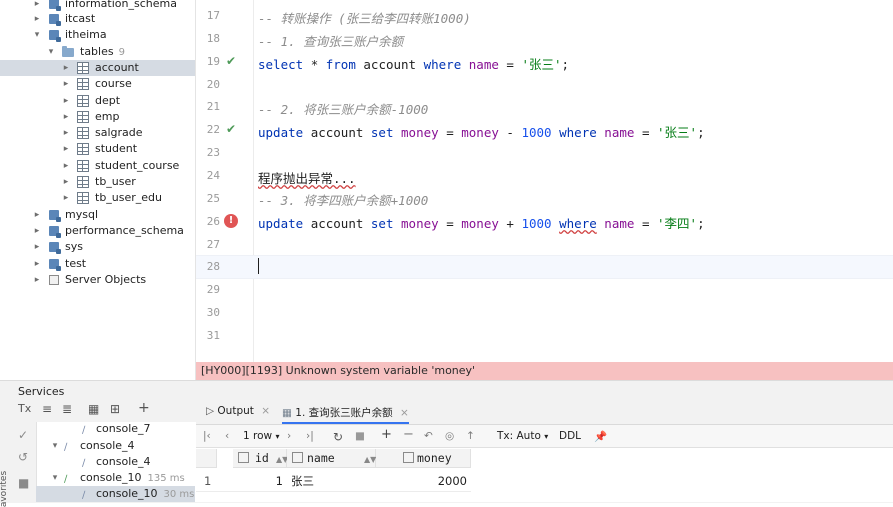 This screenshot has height=507, width=893. I want to click on refresh-icon: ↻, so click(338, 437).